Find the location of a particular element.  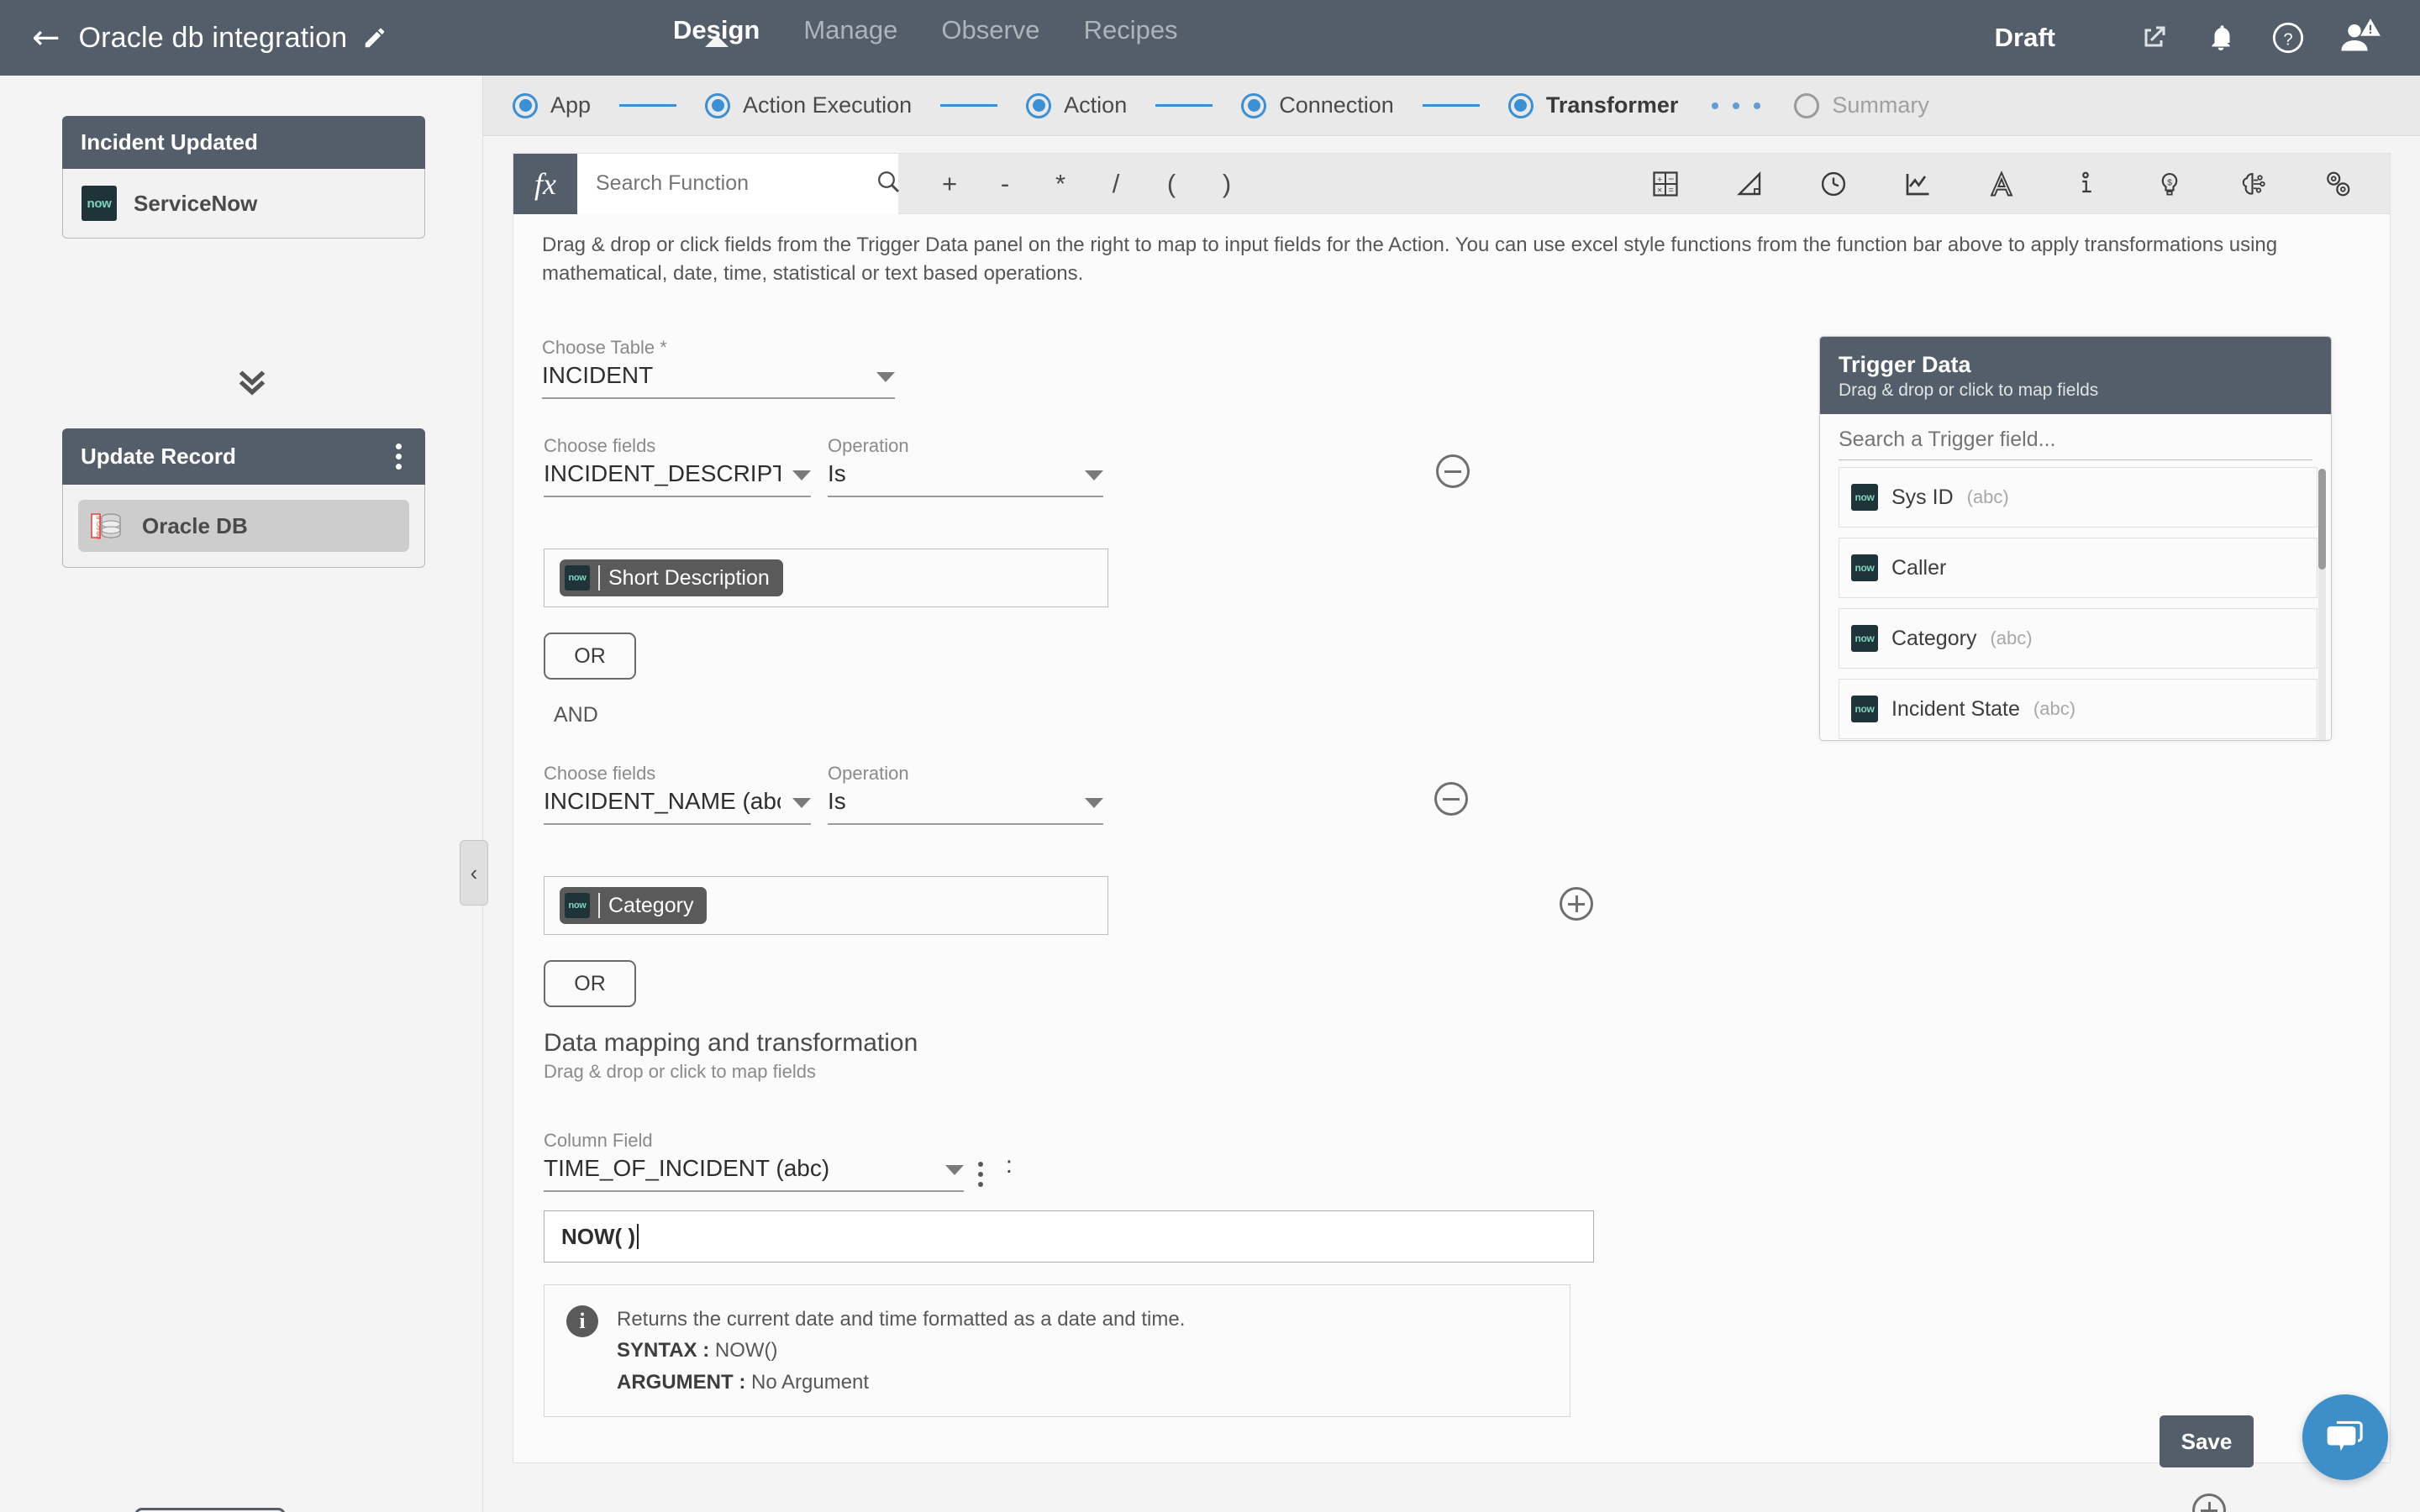

flow-card-action-title: Update Record is located at coordinates (158, 456).